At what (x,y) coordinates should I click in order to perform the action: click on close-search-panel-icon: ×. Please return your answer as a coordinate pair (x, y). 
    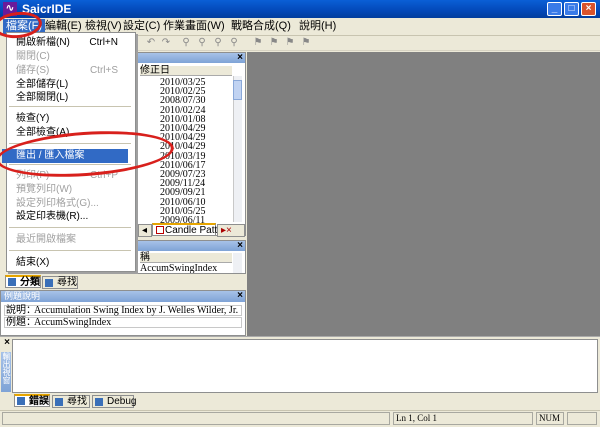
    Looking at the image, I should click on (240, 246).